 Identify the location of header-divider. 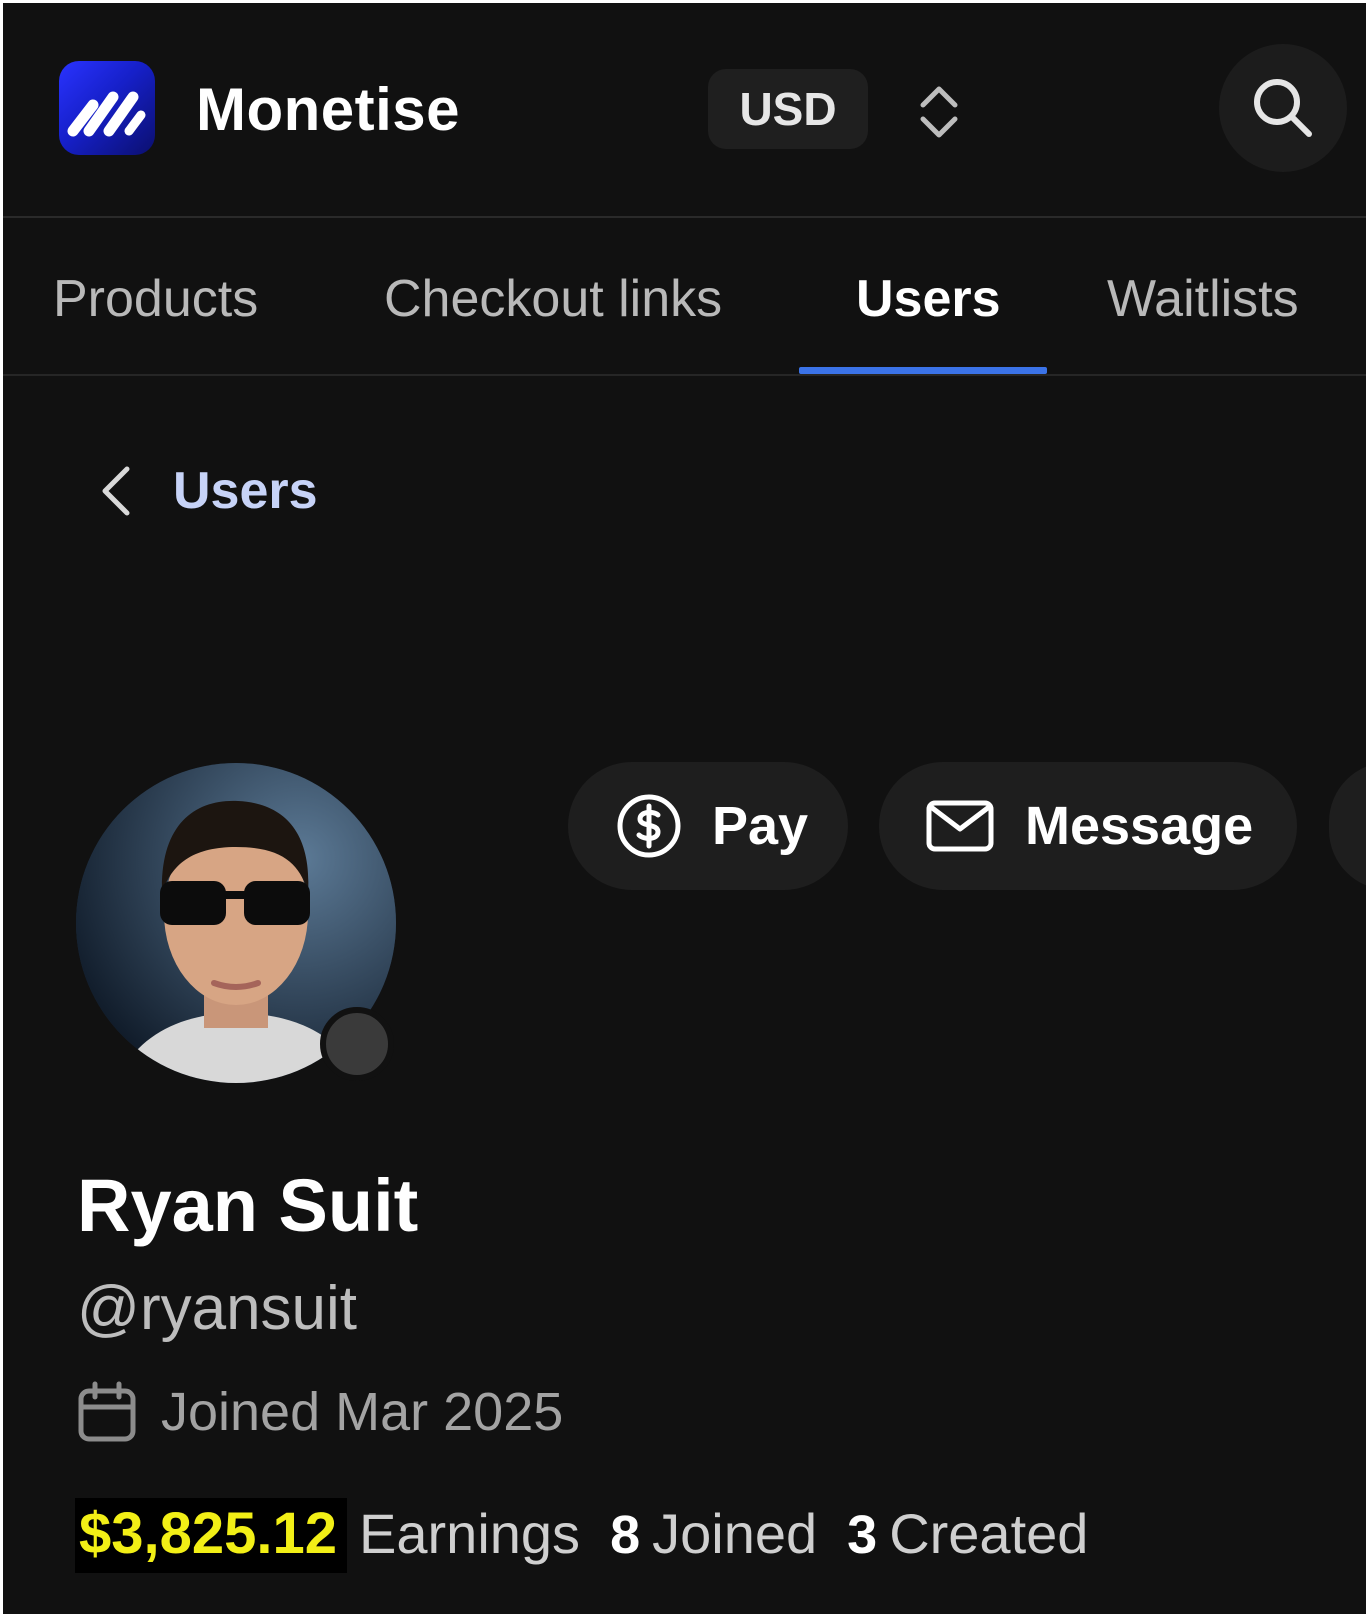
(684, 217).